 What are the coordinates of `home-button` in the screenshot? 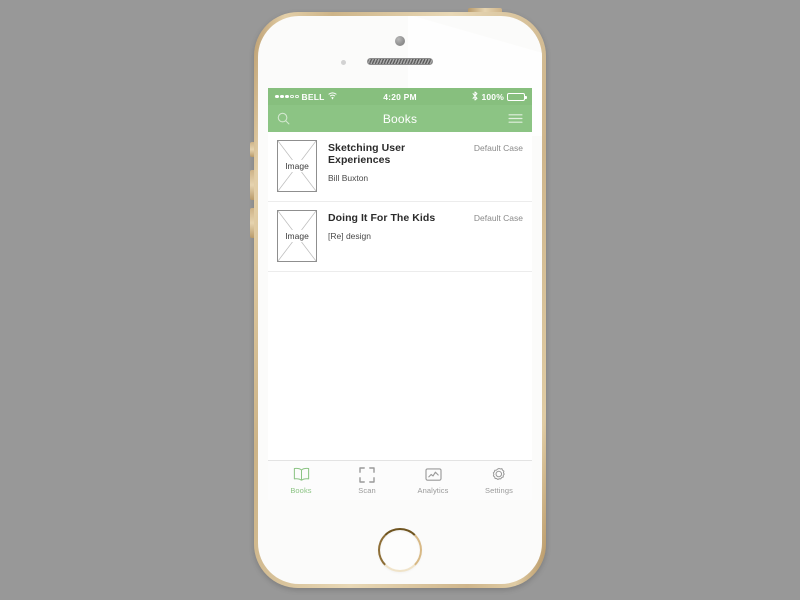 It's located at (400, 550).